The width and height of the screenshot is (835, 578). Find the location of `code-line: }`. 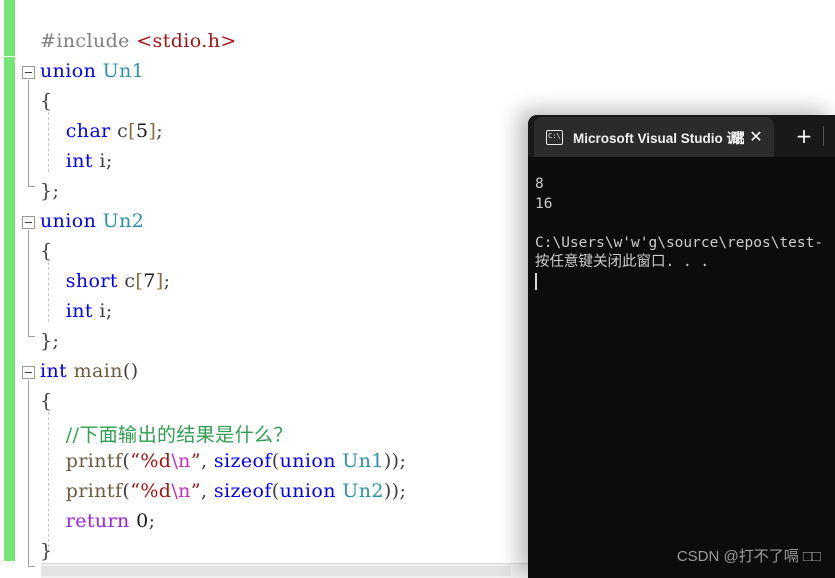

code-line: } is located at coordinates (46, 551).